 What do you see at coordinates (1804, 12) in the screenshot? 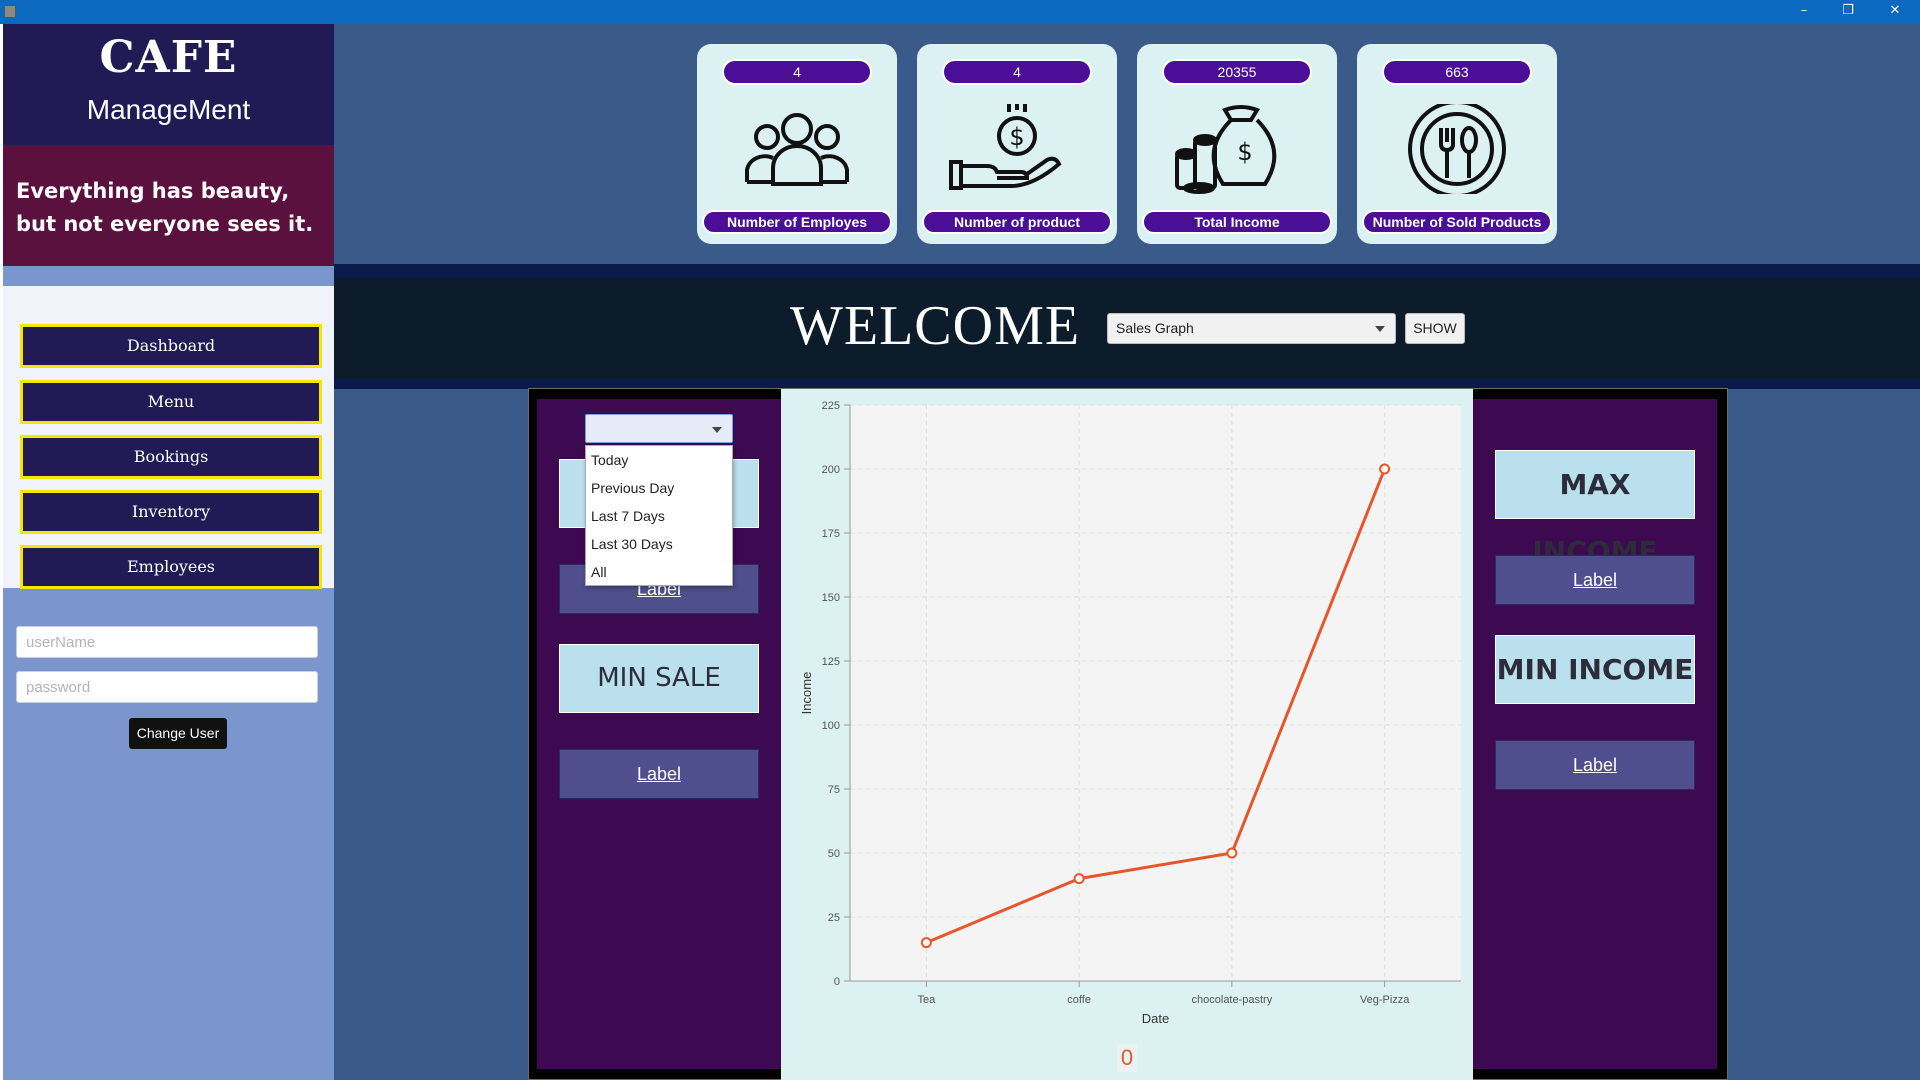
I see `minimize-button: –` at bounding box center [1804, 12].